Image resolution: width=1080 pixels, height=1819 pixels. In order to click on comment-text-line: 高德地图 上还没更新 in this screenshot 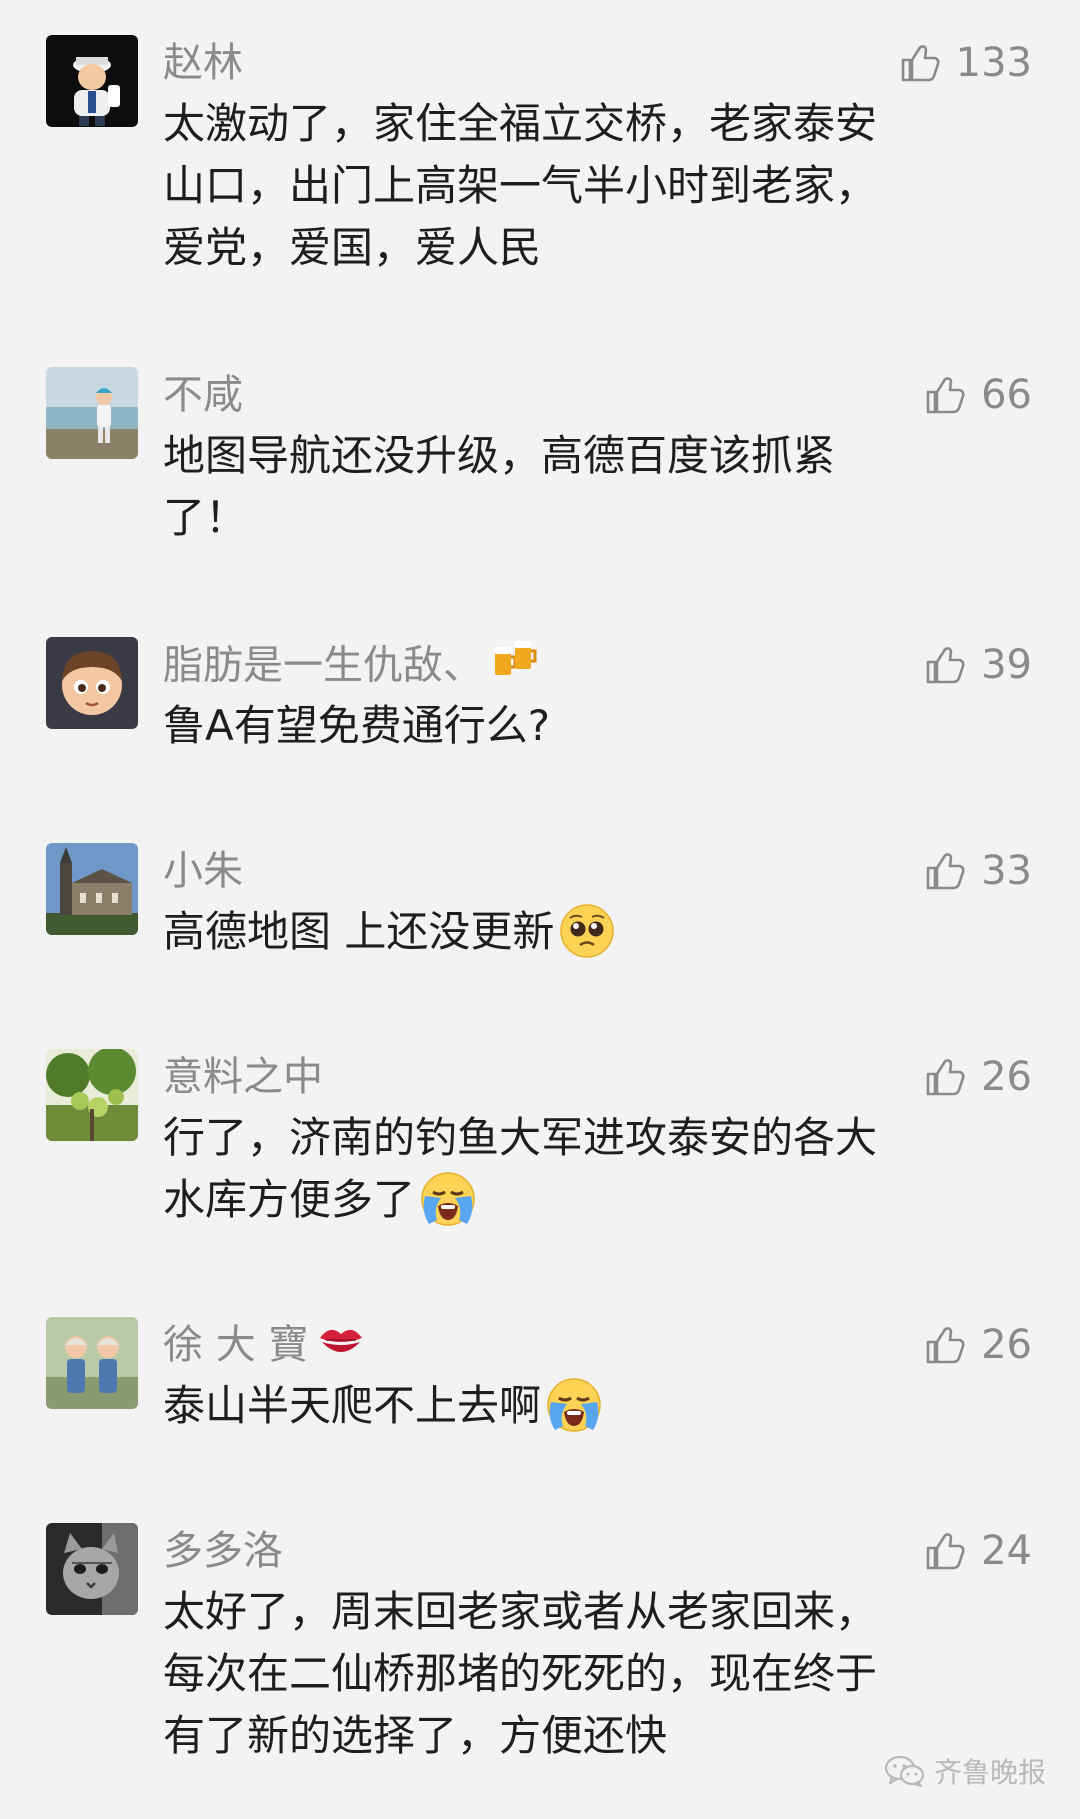, I will do `click(583, 932)`.